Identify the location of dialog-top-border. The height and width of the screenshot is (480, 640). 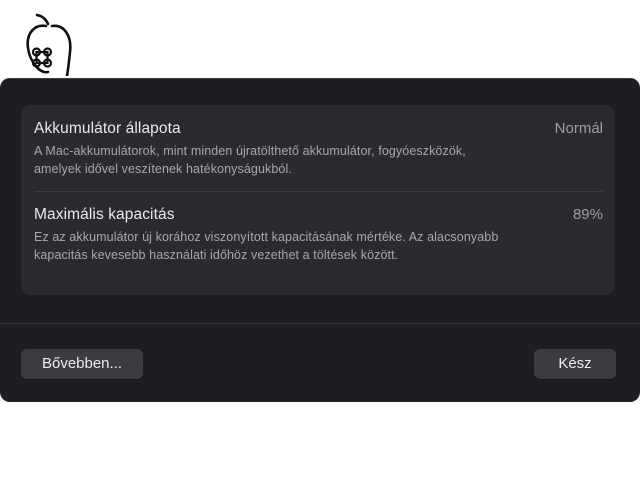
(320, 78).